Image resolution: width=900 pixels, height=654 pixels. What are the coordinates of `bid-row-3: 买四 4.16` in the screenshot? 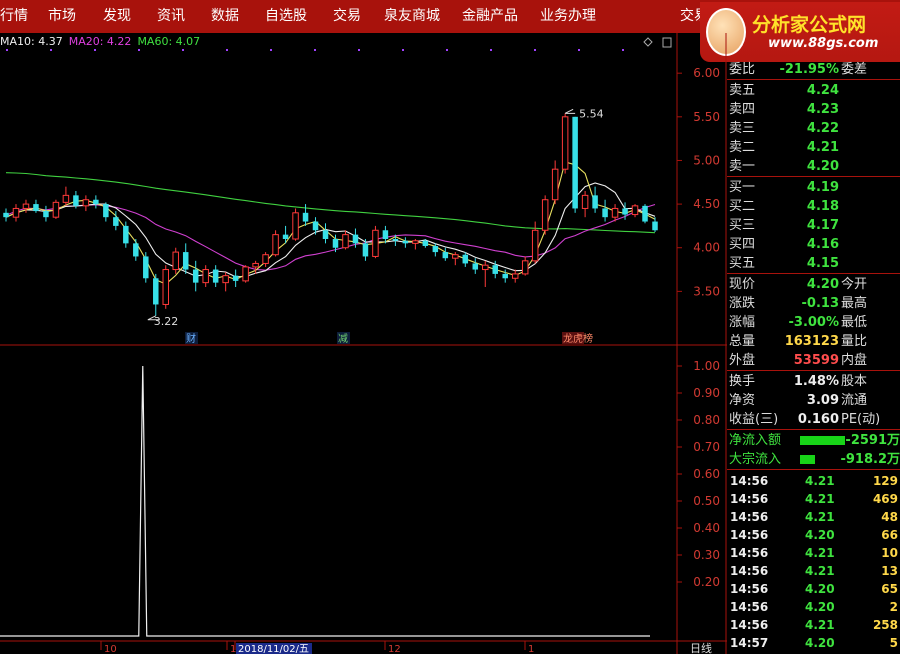 It's located at (813, 244).